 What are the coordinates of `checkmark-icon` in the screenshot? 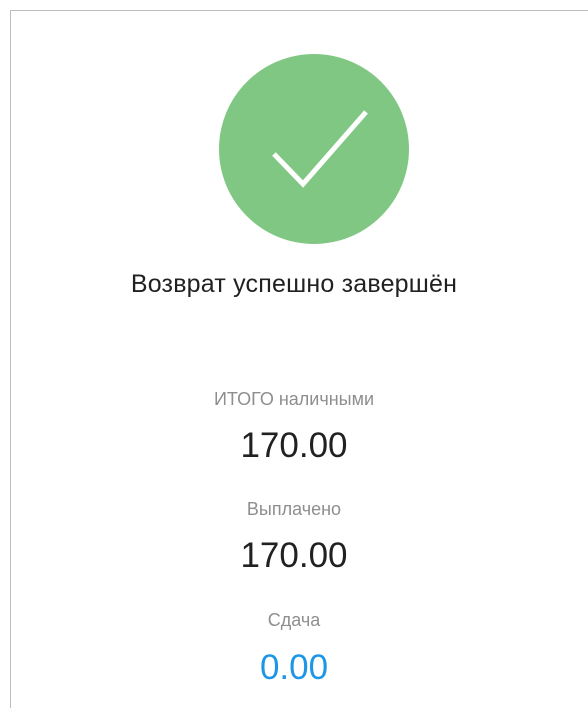 It's located at (320, 149).